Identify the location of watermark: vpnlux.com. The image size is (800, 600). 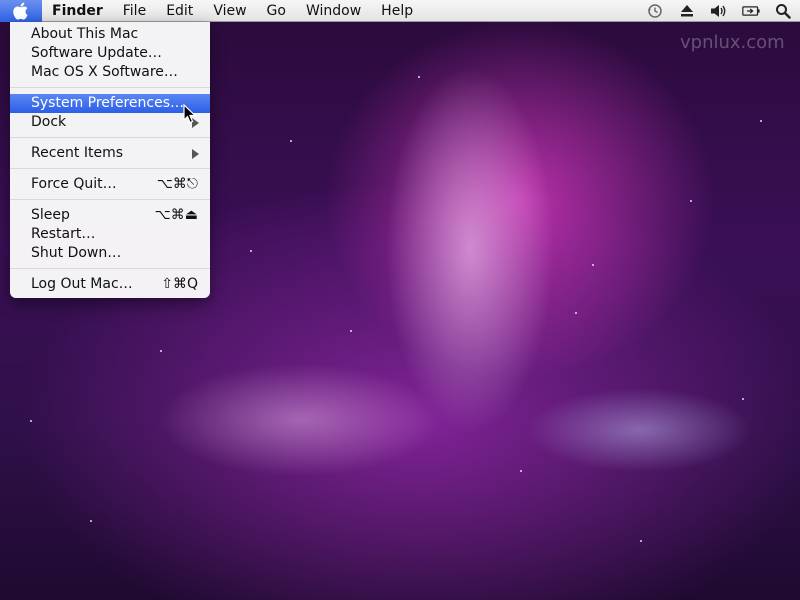
(732, 42).